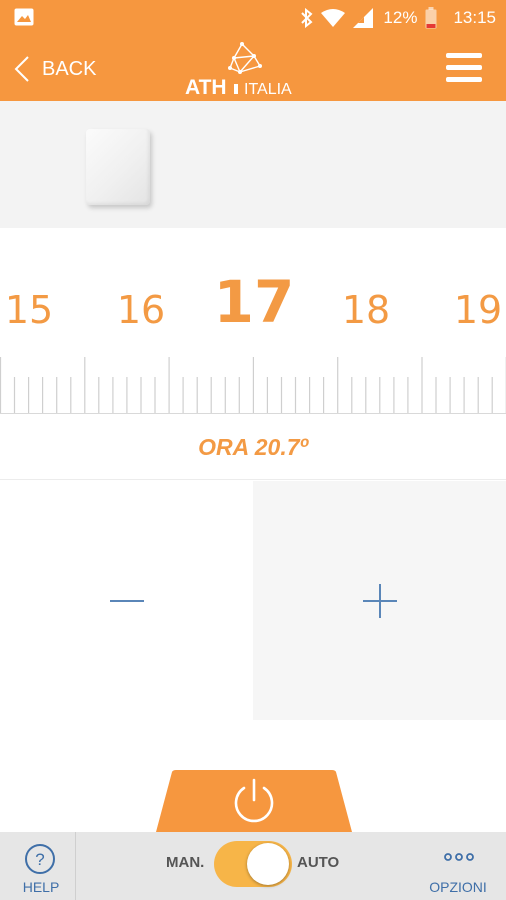 The image size is (506, 900). I want to click on thermostat-device-image, so click(118, 167).